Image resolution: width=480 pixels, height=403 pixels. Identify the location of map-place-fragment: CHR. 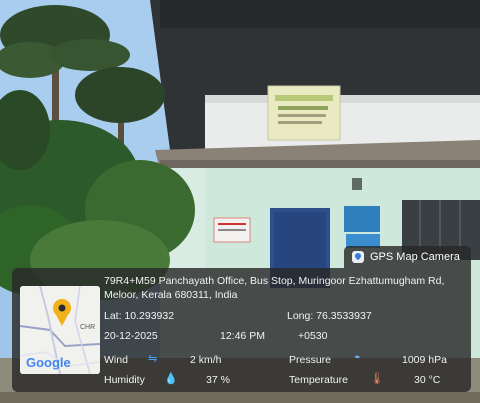
(88, 327).